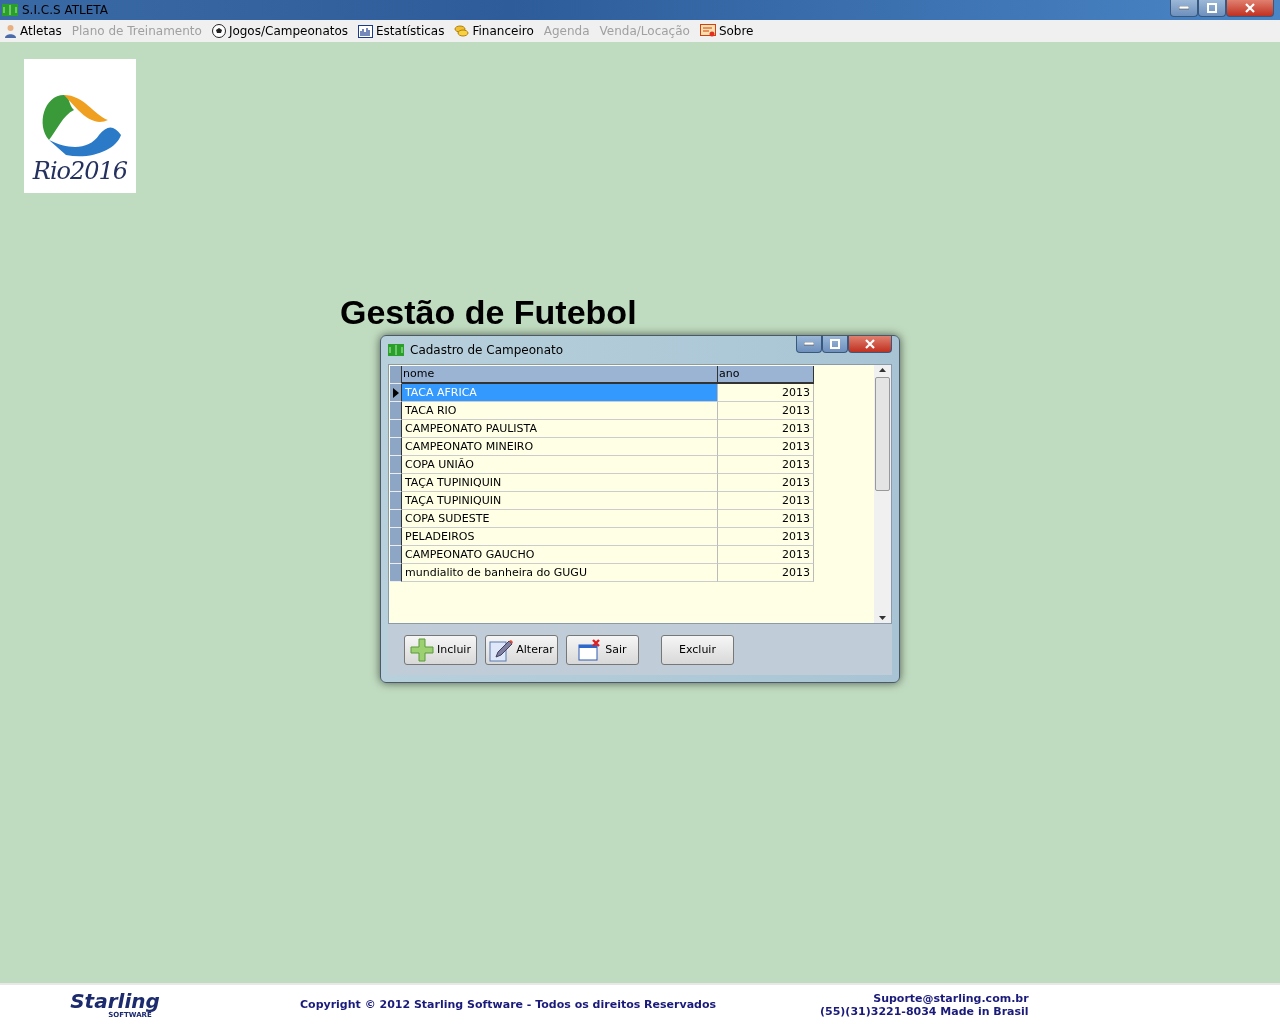 This screenshot has width=1280, height=1024. I want to click on dialog-button: Sair, so click(602, 649).